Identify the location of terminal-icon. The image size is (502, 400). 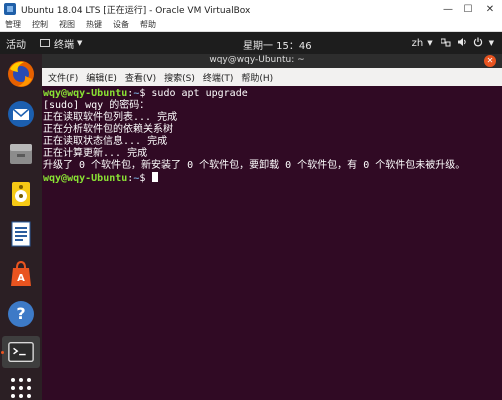
(21, 352).